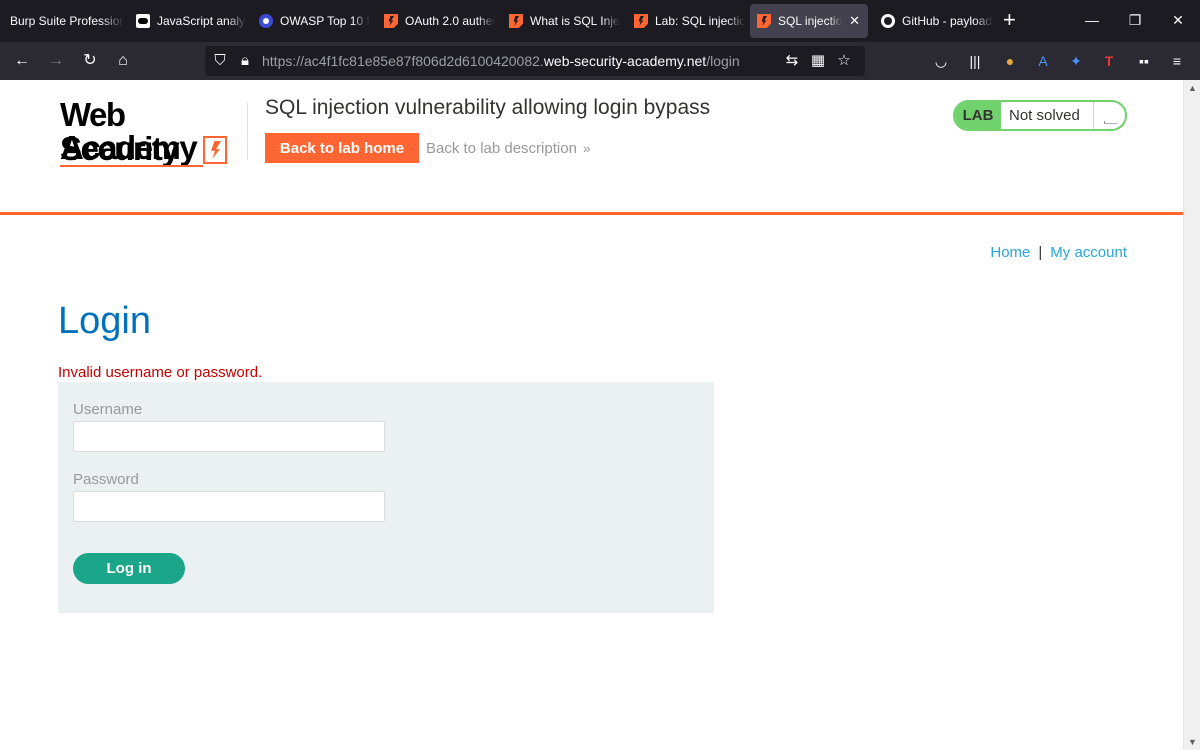  I want to click on lab-flask-container, so click(1109, 115).